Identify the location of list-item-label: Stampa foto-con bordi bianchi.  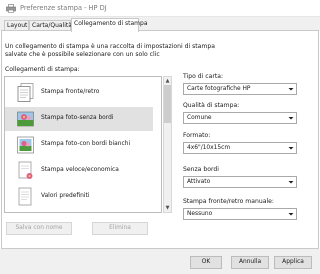
(86, 144).